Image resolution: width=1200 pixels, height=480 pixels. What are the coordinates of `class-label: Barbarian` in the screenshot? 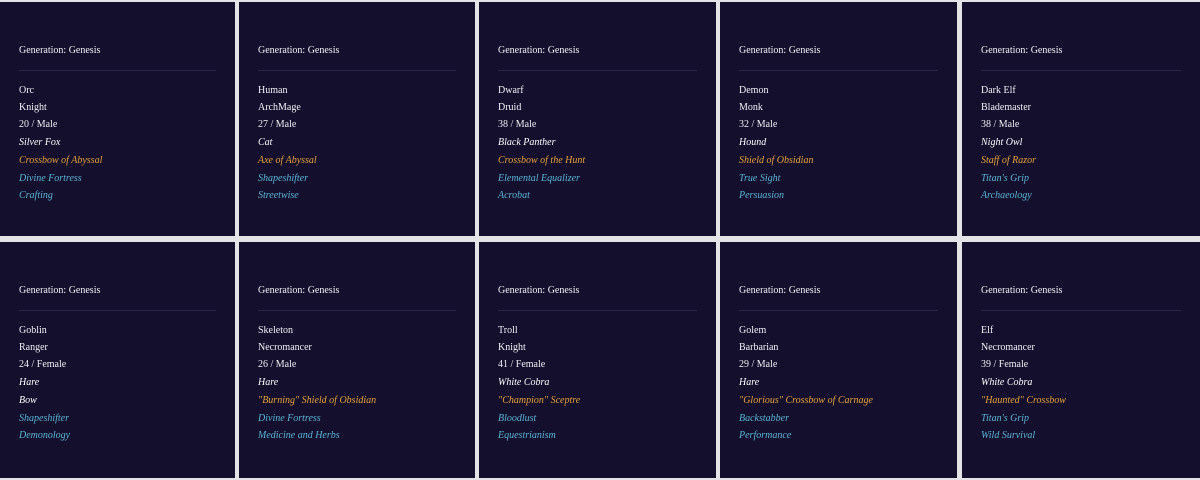 It's located at (759, 347).